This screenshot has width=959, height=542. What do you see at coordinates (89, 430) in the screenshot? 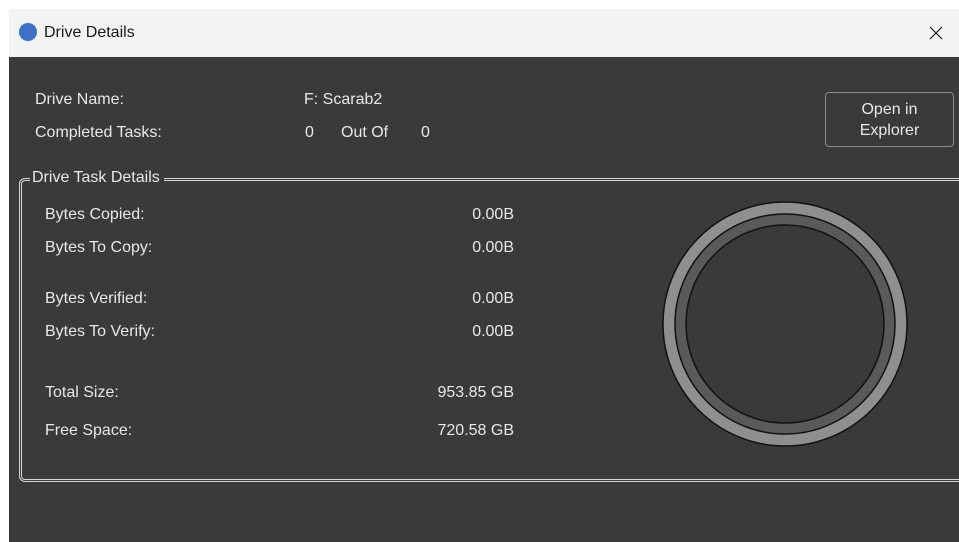
I see `free-space-label: Free Space:` at bounding box center [89, 430].